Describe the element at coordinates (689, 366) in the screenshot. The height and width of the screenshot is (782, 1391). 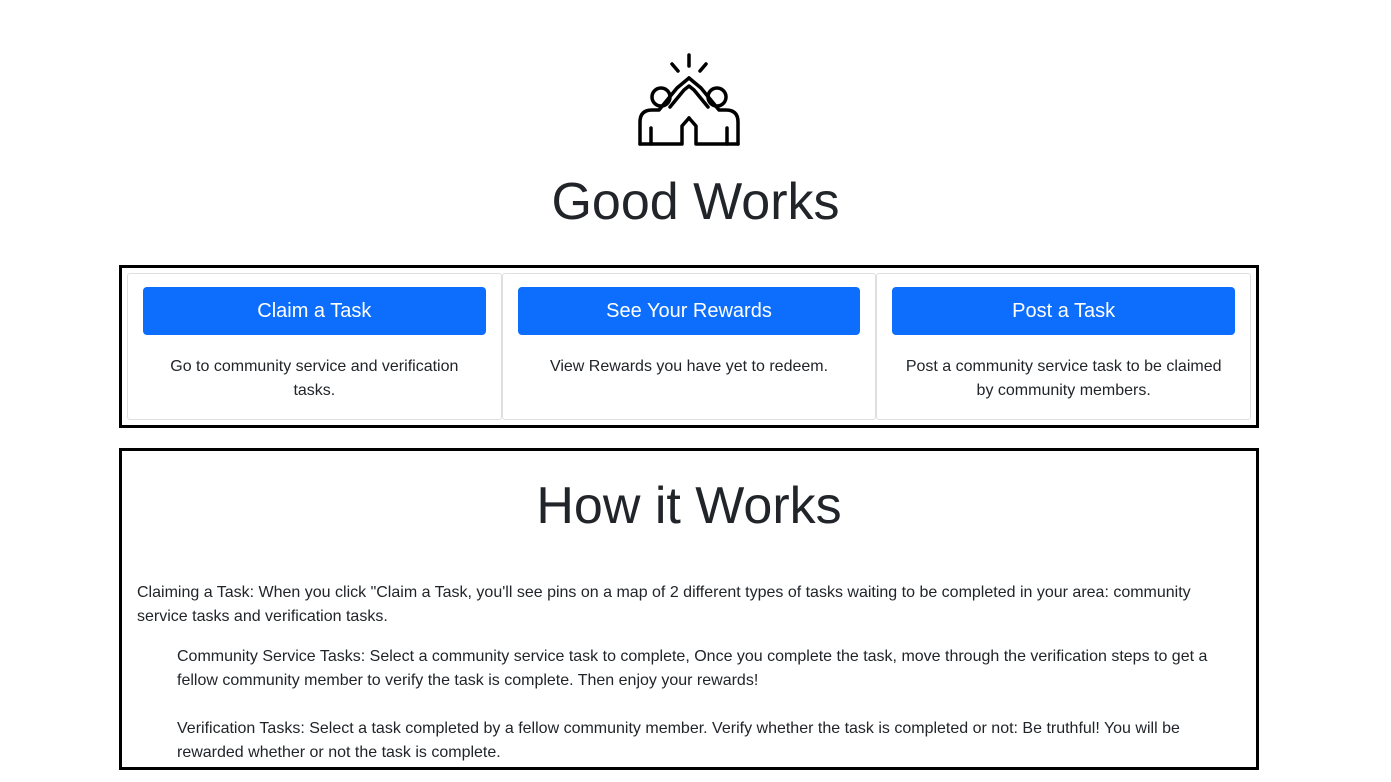
I see `see-rewards-description: View Rewards you have yet to redeem.` at that location.